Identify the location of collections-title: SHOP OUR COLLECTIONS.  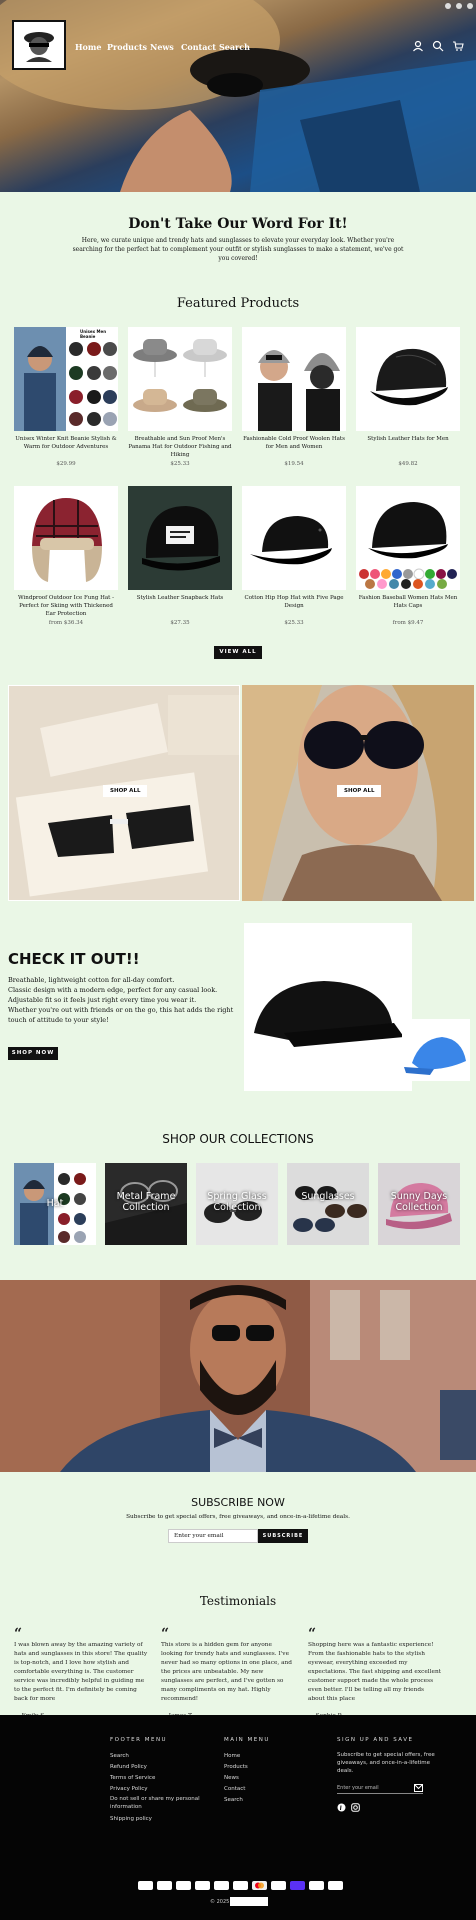
(238, 1139).